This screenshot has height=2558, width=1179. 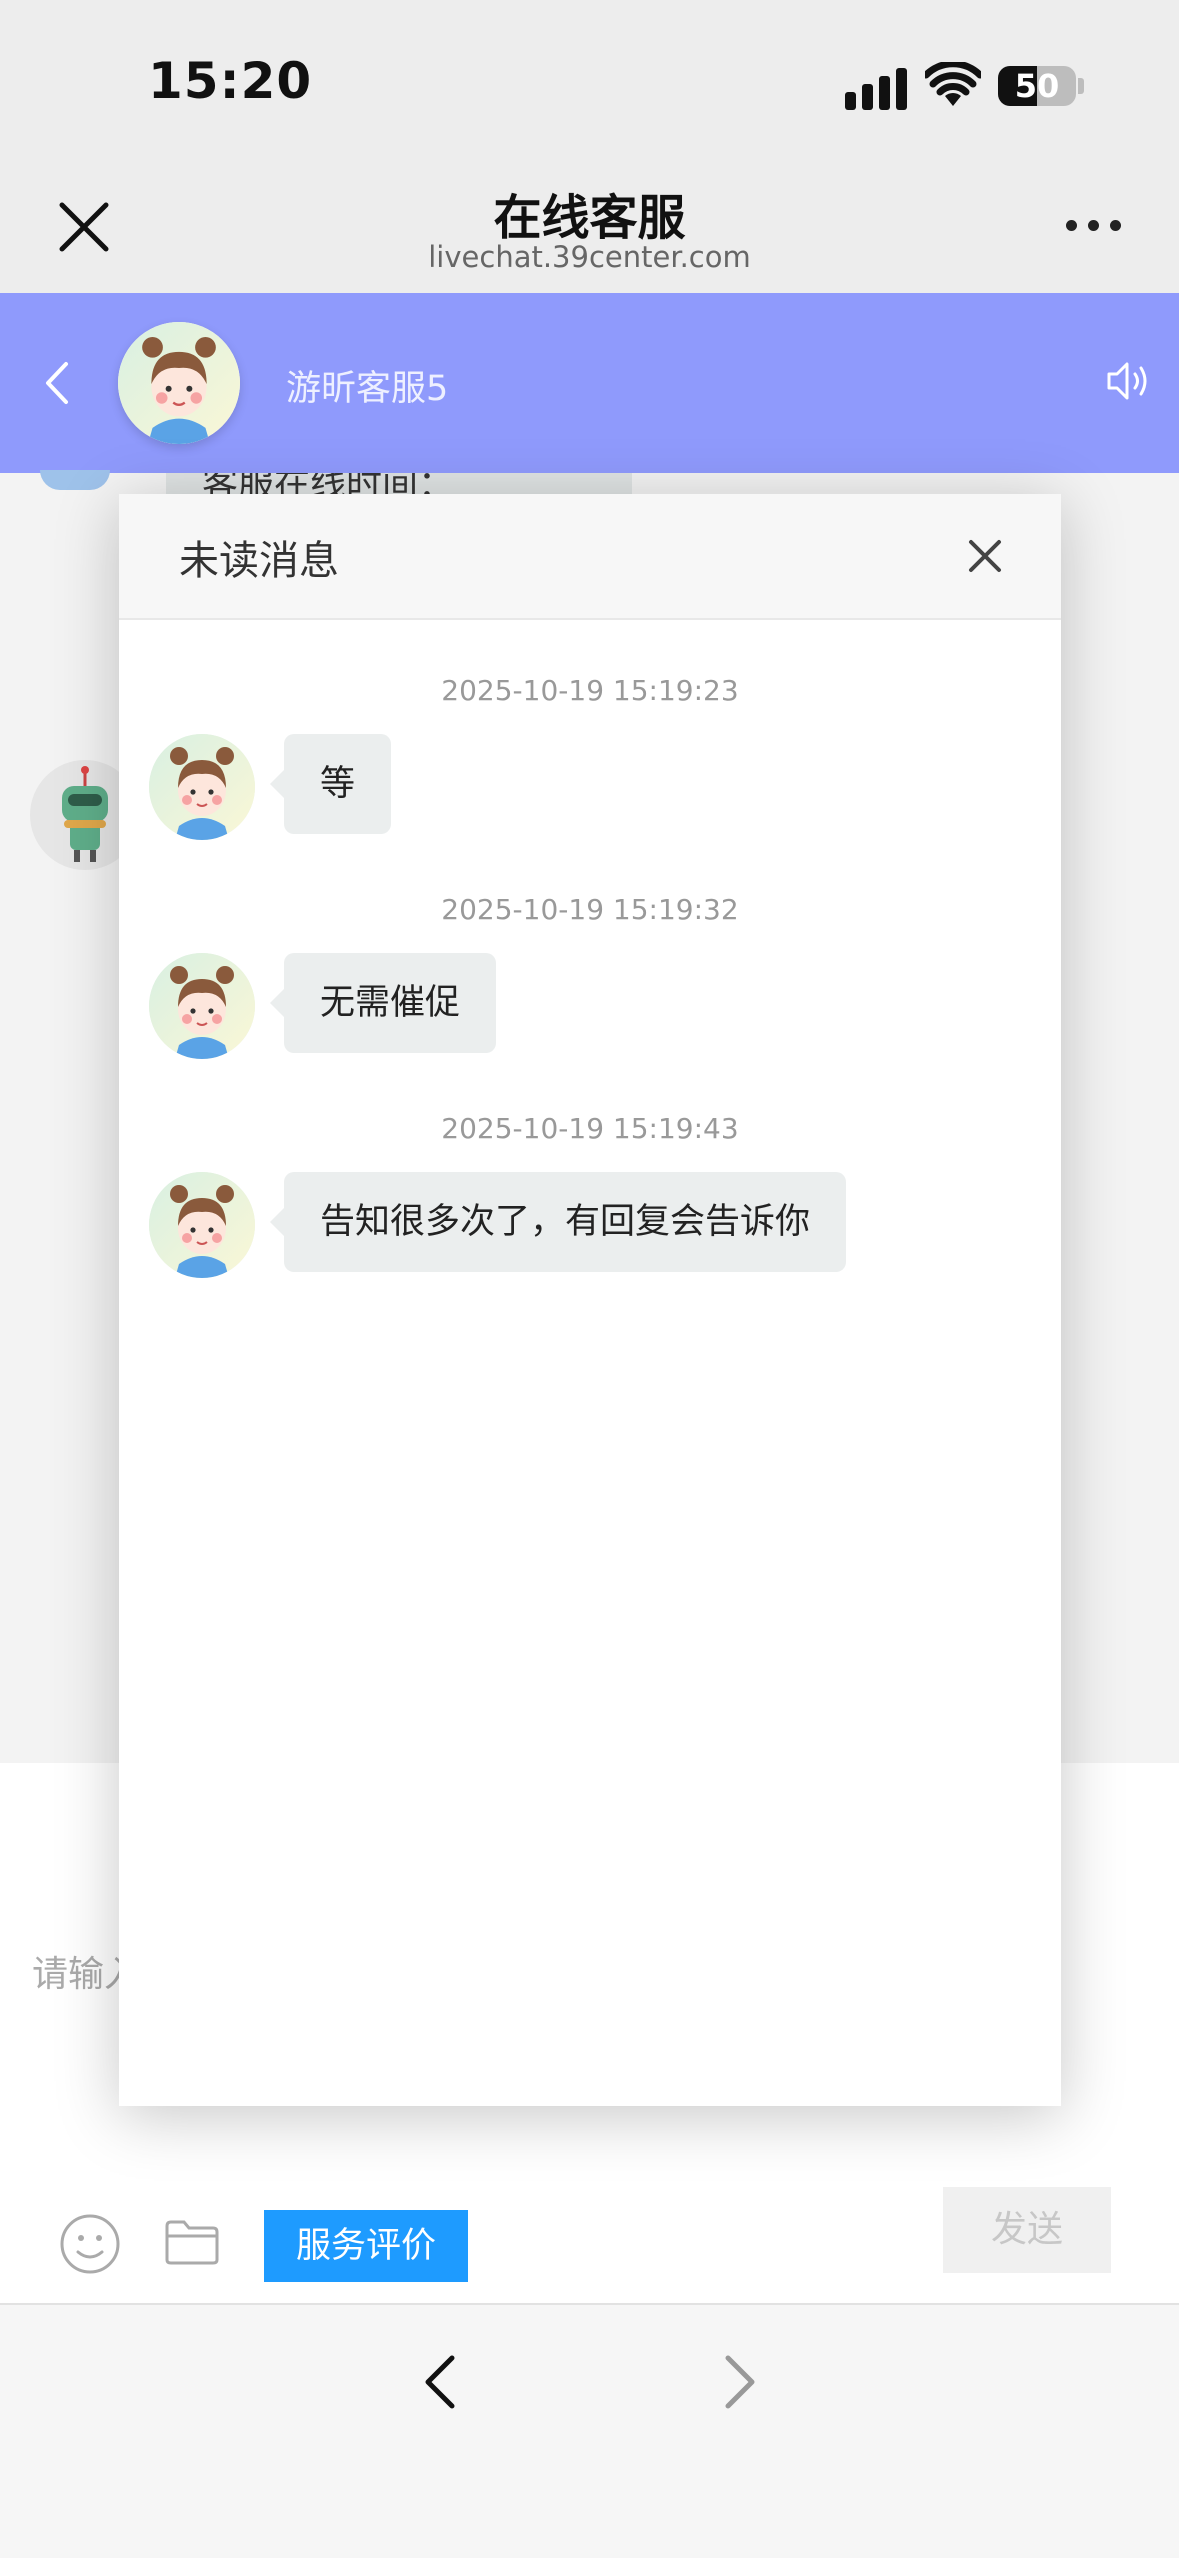 I want to click on message-bubble: 等, so click(x=330, y=784).